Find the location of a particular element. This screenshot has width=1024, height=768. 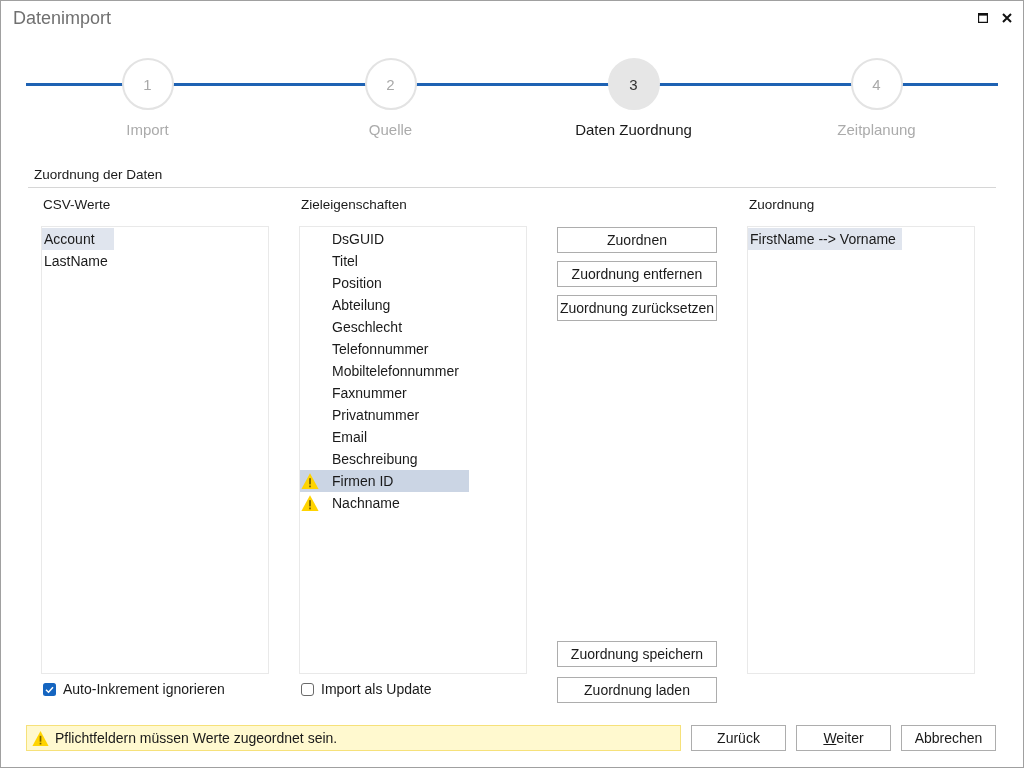

list-item: Account is located at coordinates (78, 239).